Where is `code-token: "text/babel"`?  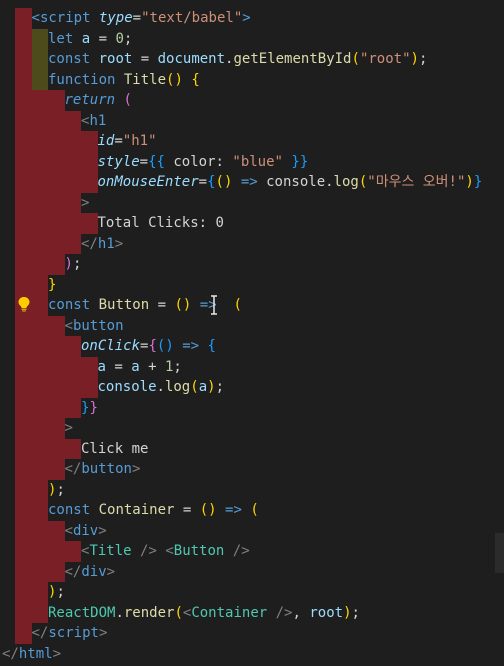 code-token: "text/babel" is located at coordinates (192, 18).